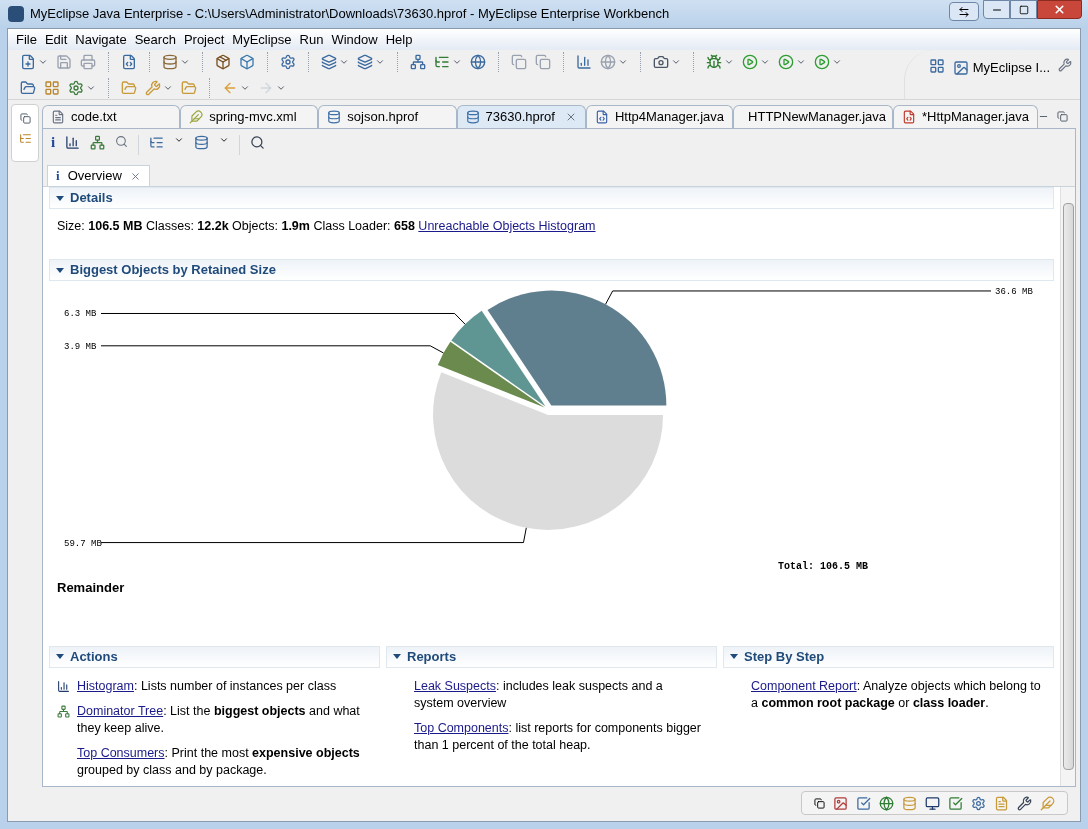 The height and width of the screenshot is (829, 1088). I want to click on section-title: Actions, so click(94, 656).